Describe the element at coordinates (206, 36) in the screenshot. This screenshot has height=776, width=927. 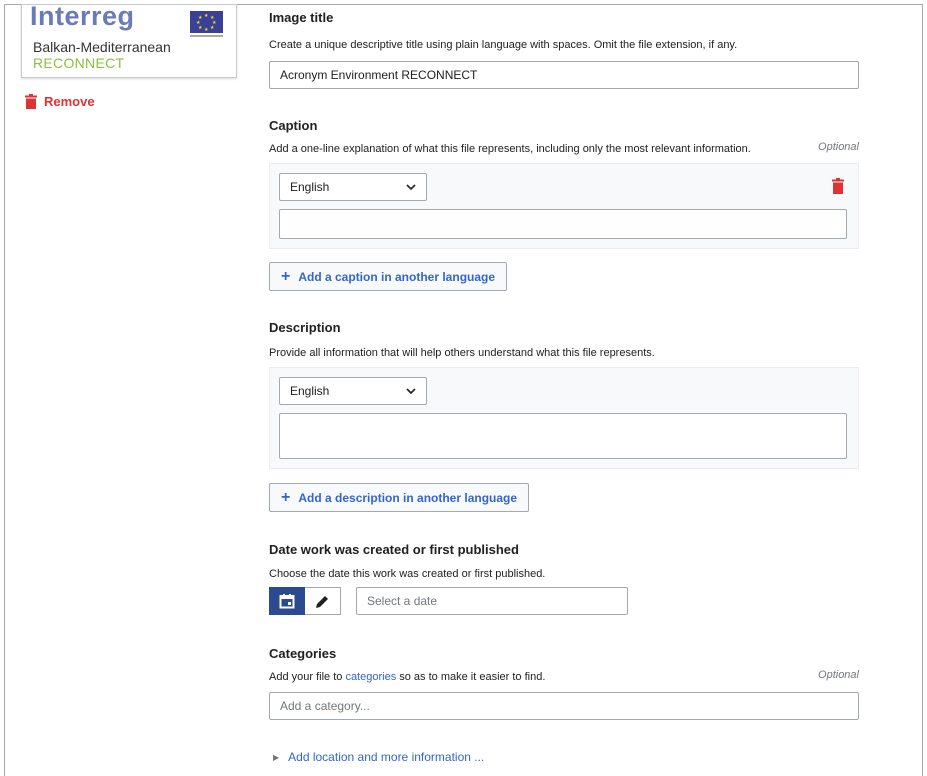
I see `eu-flag-caption-line` at that location.